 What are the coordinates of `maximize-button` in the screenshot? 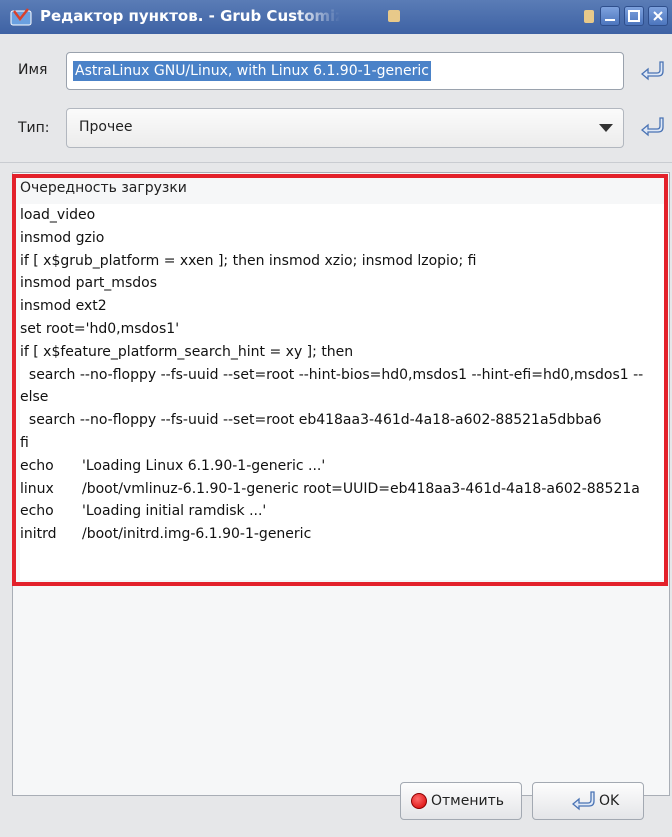 It's located at (634, 16).